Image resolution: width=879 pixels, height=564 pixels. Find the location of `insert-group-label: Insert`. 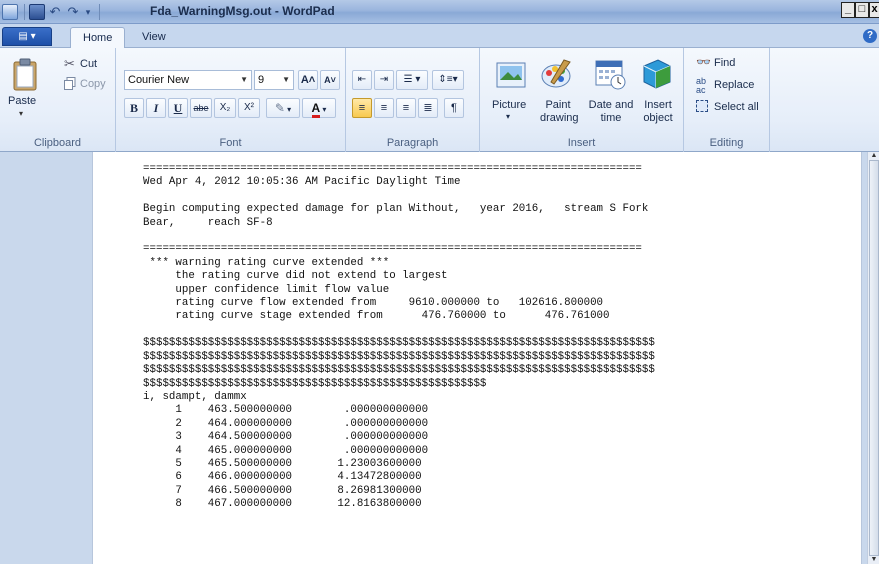

insert-group-label: Insert is located at coordinates (581, 143).